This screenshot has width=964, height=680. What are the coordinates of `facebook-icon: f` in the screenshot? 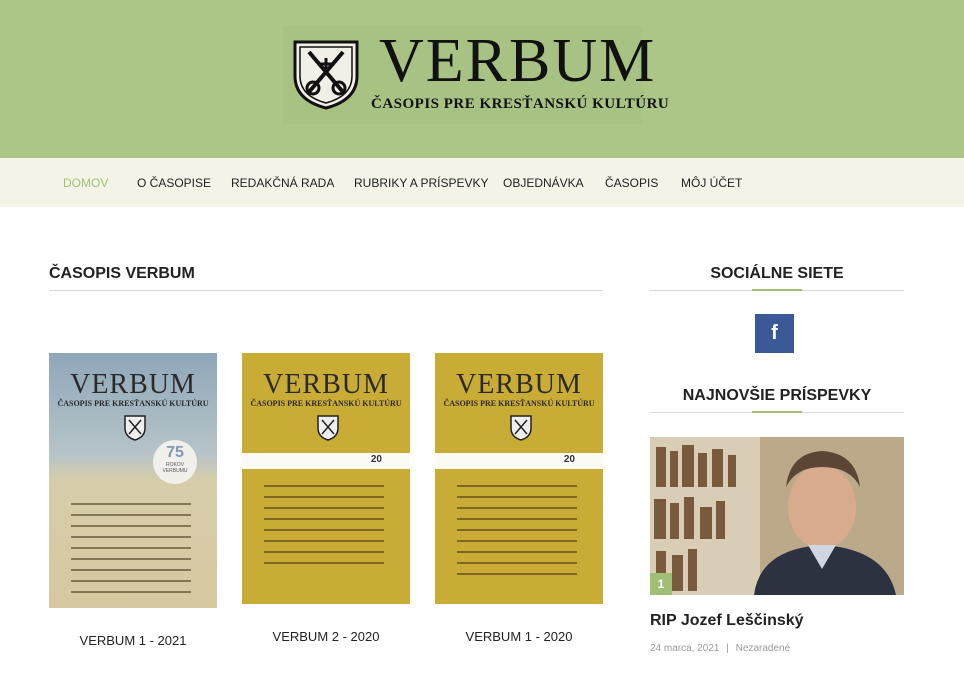 It's located at (774, 333).